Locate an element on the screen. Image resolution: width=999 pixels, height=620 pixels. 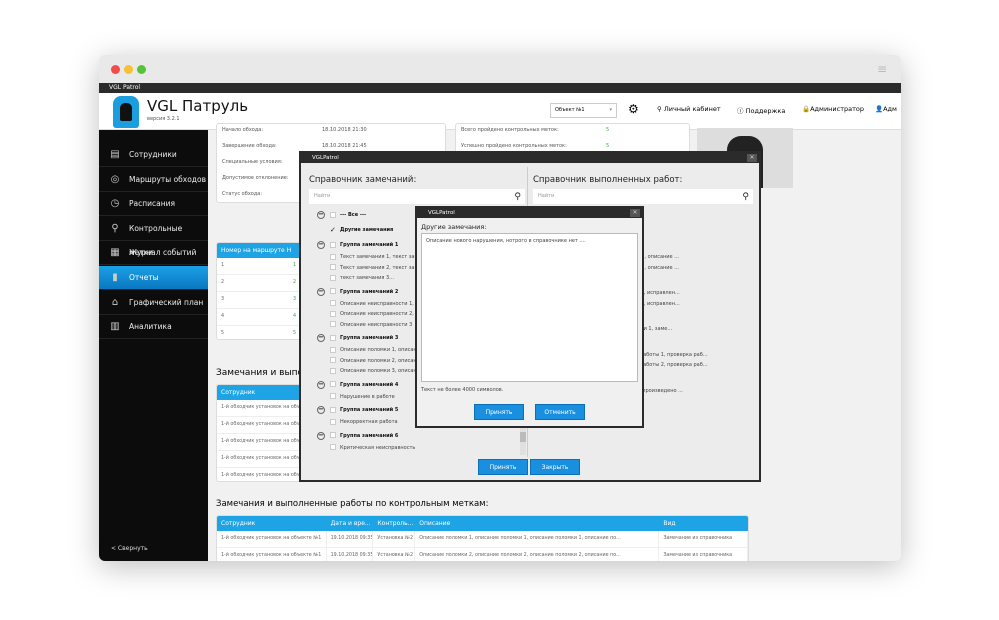
group-item: − Группа замечаний 4 is located at coordinates (357, 385).